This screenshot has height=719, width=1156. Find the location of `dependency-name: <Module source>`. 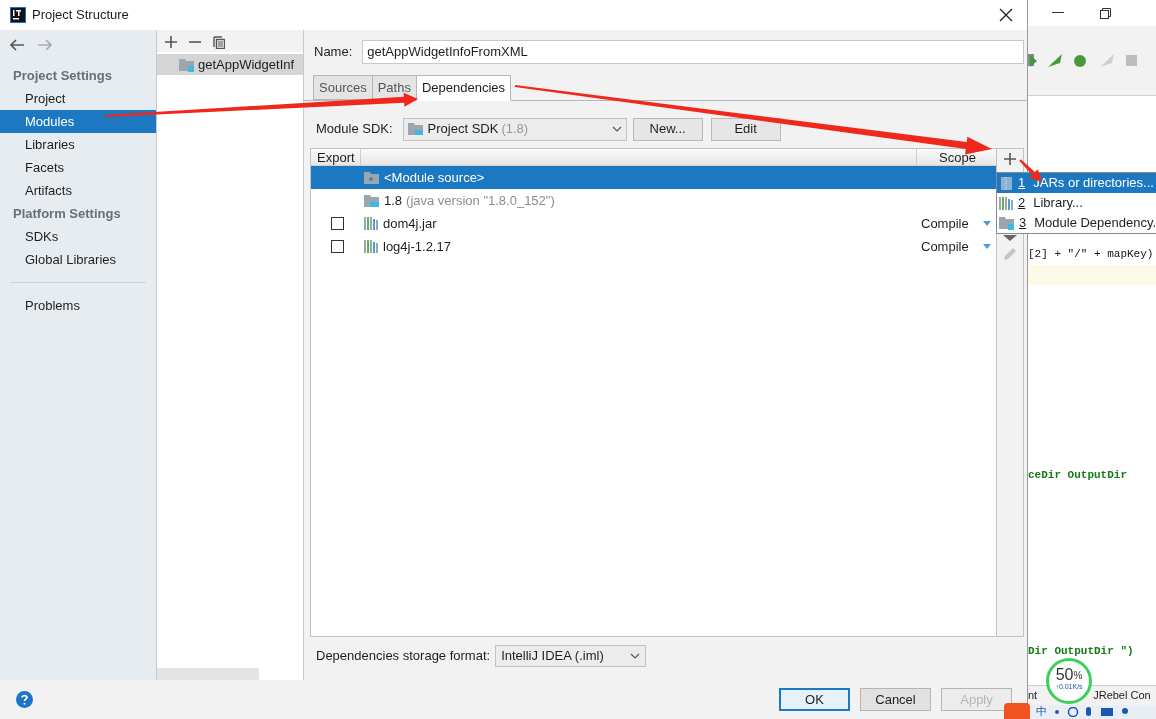

dependency-name: <Module source> is located at coordinates (434, 177).